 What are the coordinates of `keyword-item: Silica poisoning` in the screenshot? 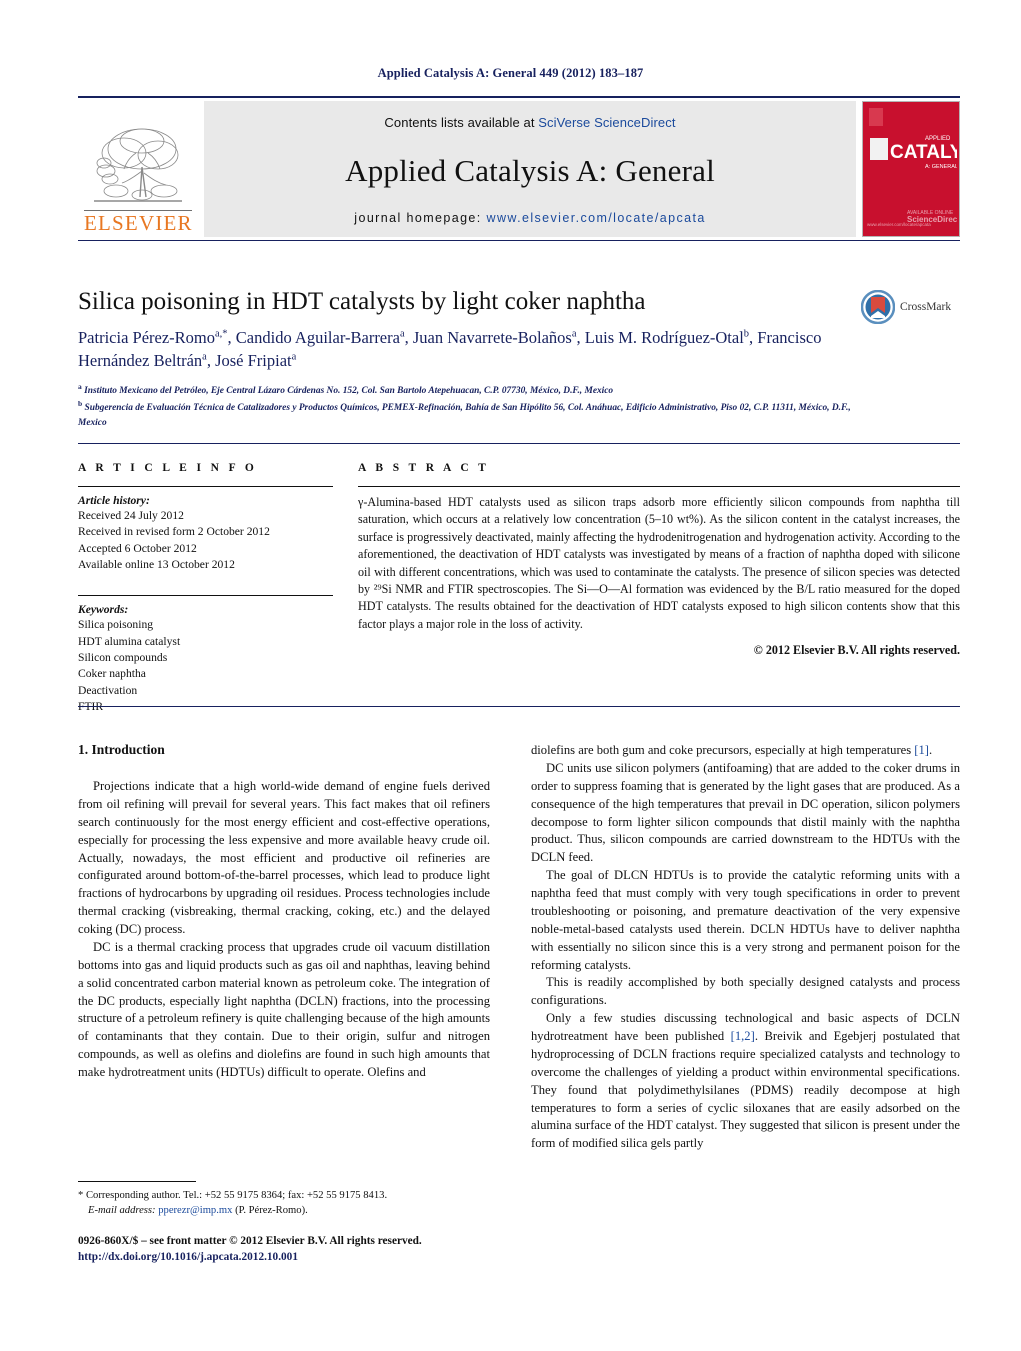 It's located at (116, 625).